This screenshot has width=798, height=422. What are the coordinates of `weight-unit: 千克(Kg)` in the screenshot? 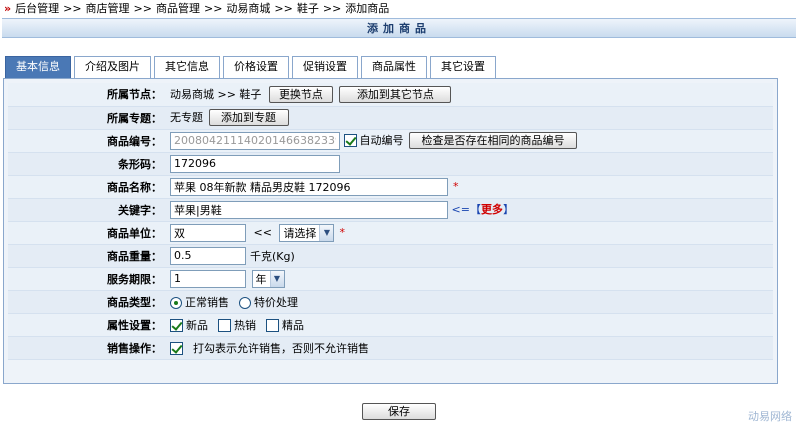 It's located at (272, 256).